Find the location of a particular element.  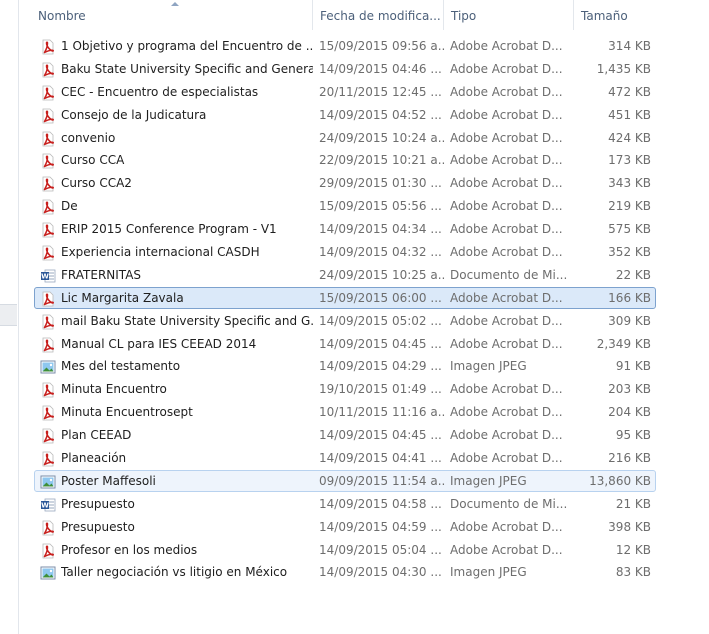

file-size: 203 KB is located at coordinates (629, 389).